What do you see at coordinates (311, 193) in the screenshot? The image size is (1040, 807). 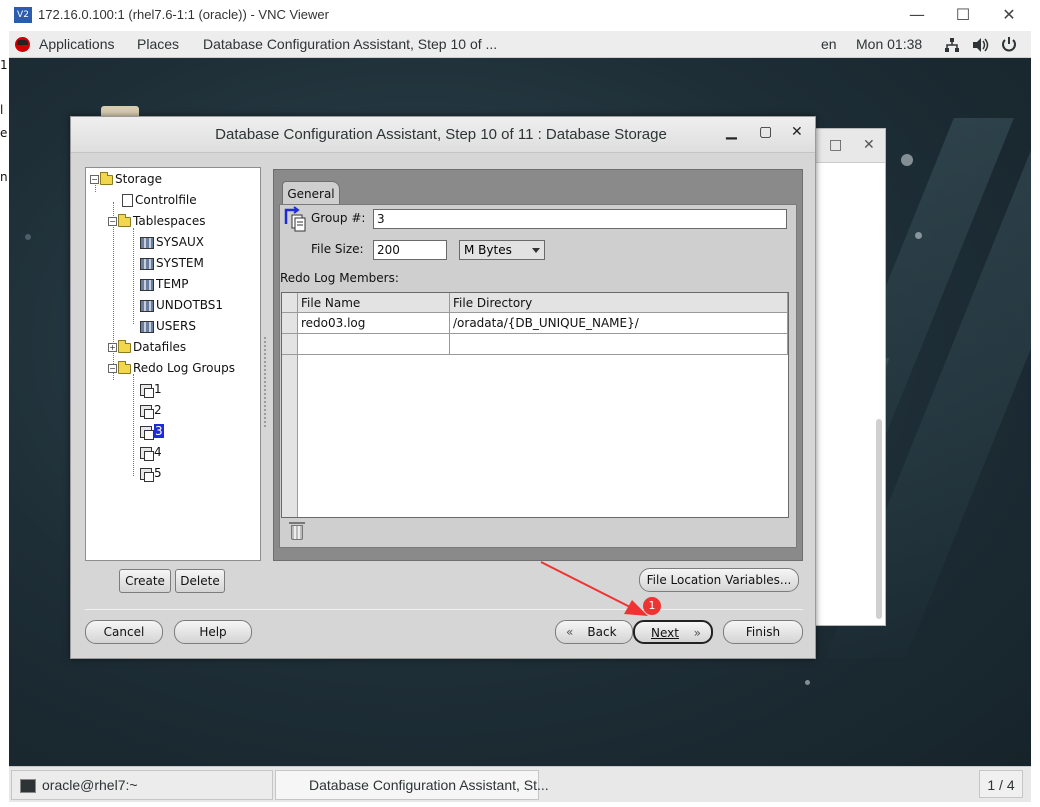 I see `tab-general: General` at bounding box center [311, 193].